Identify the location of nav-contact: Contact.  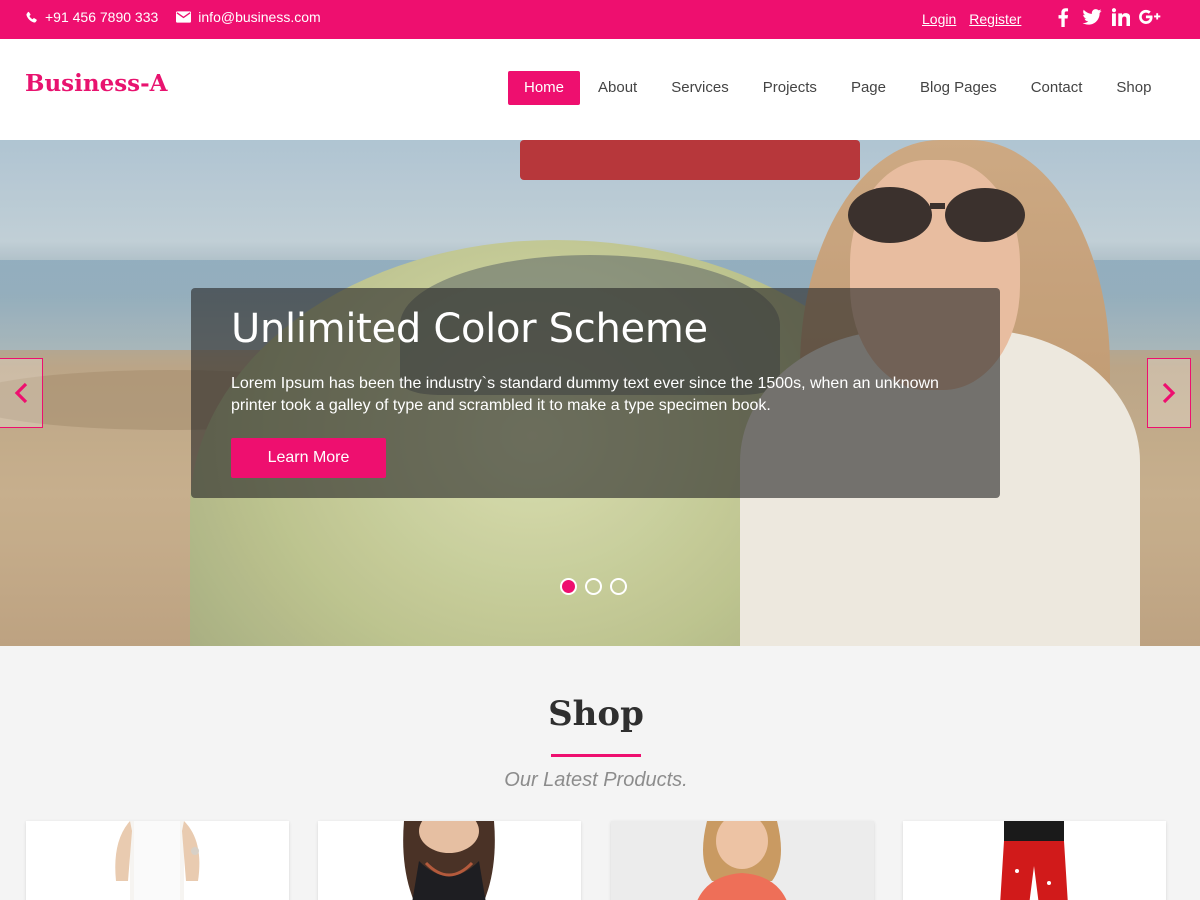
(1057, 88).